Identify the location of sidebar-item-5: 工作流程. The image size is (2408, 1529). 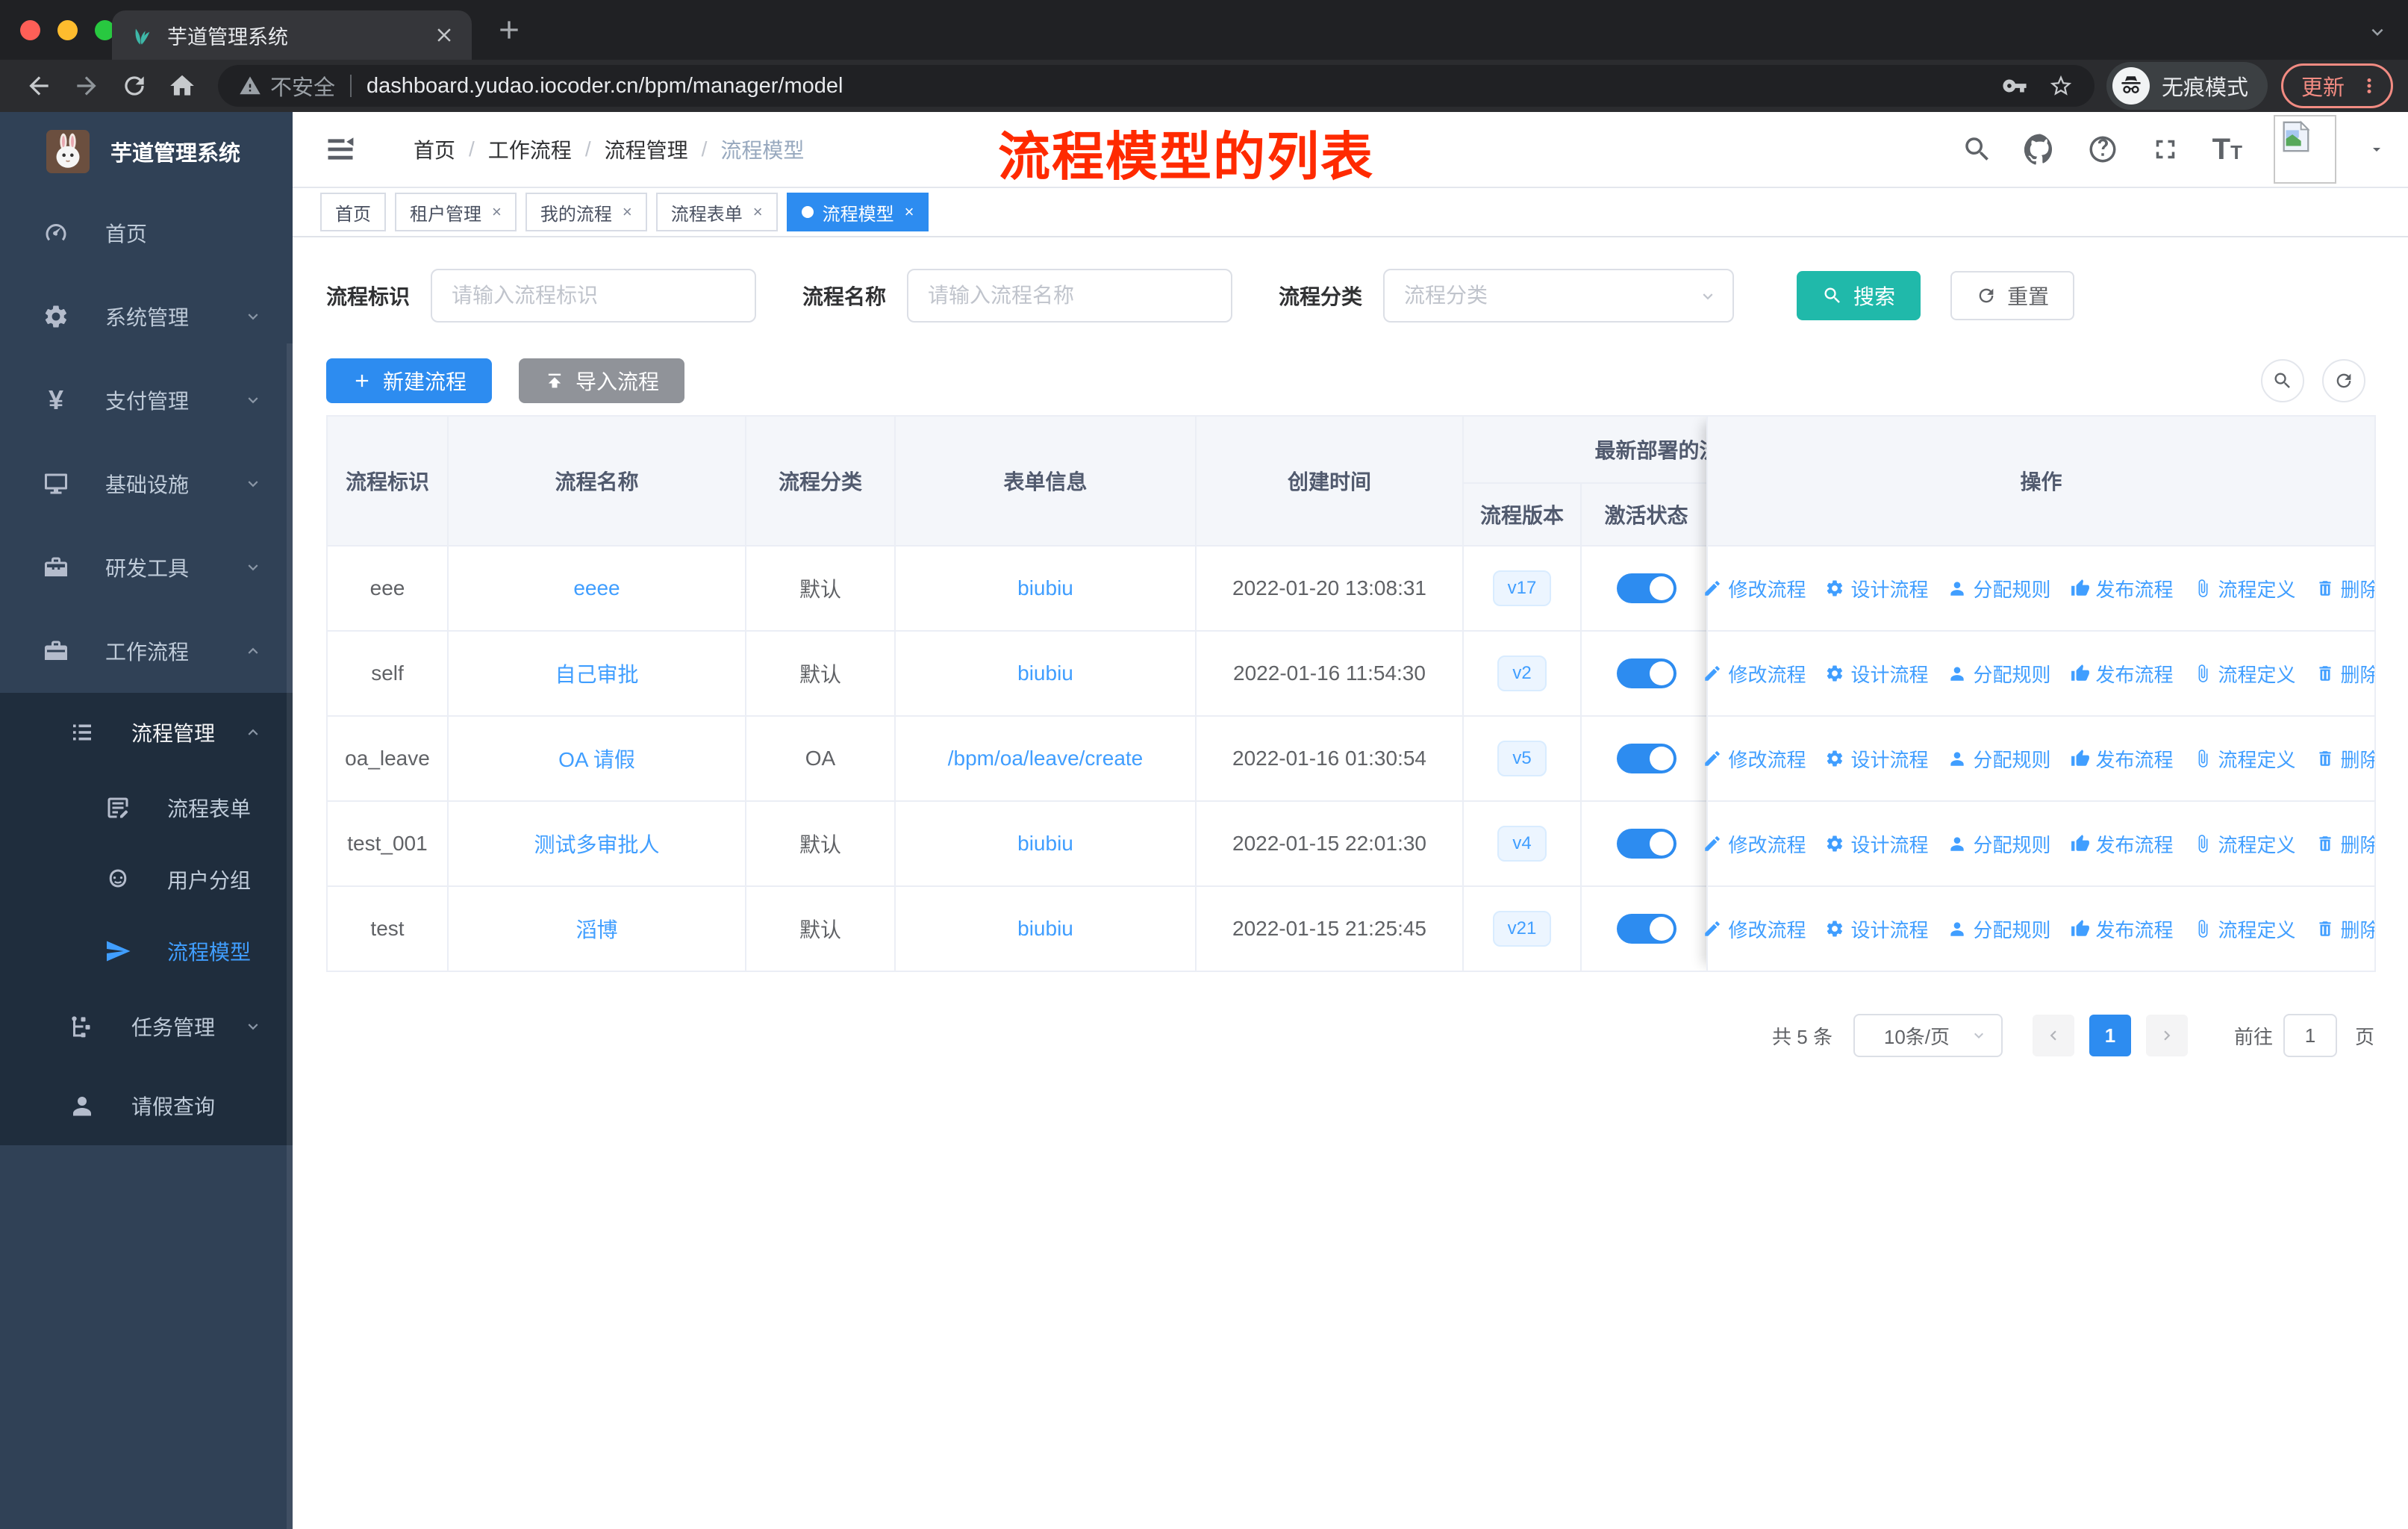
(146, 651).